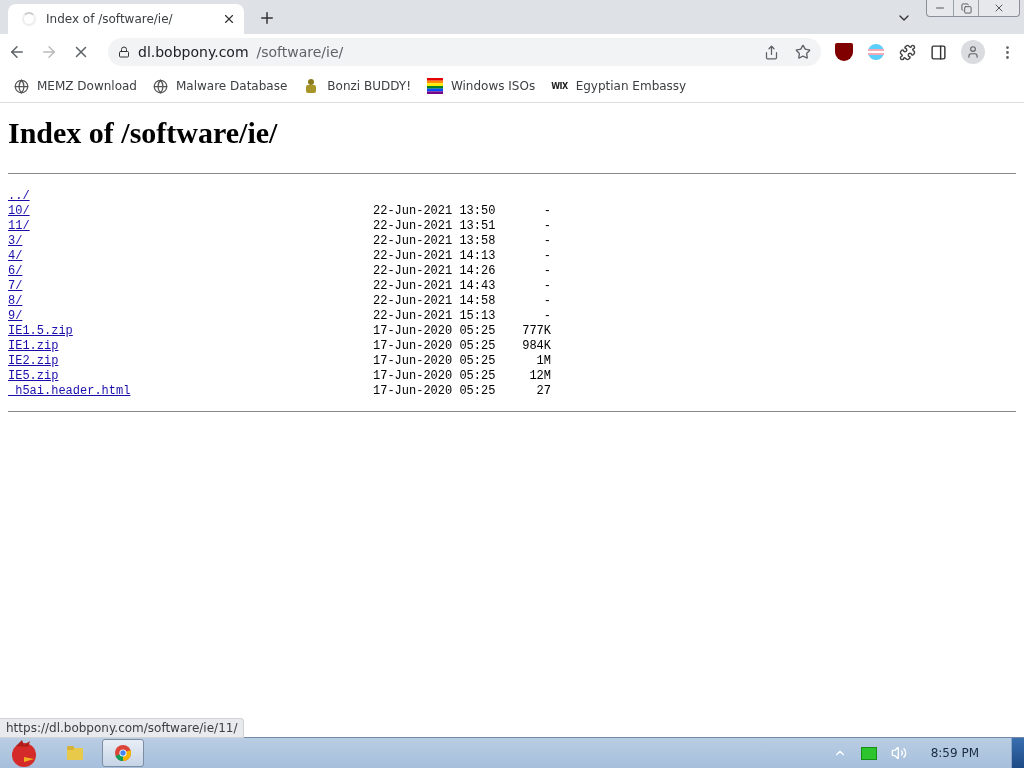 This screenshot has height=768, width=1024. Describe the element at coordinates (190, 301) in the screenshot. I see `file-link: 8/` at that location.